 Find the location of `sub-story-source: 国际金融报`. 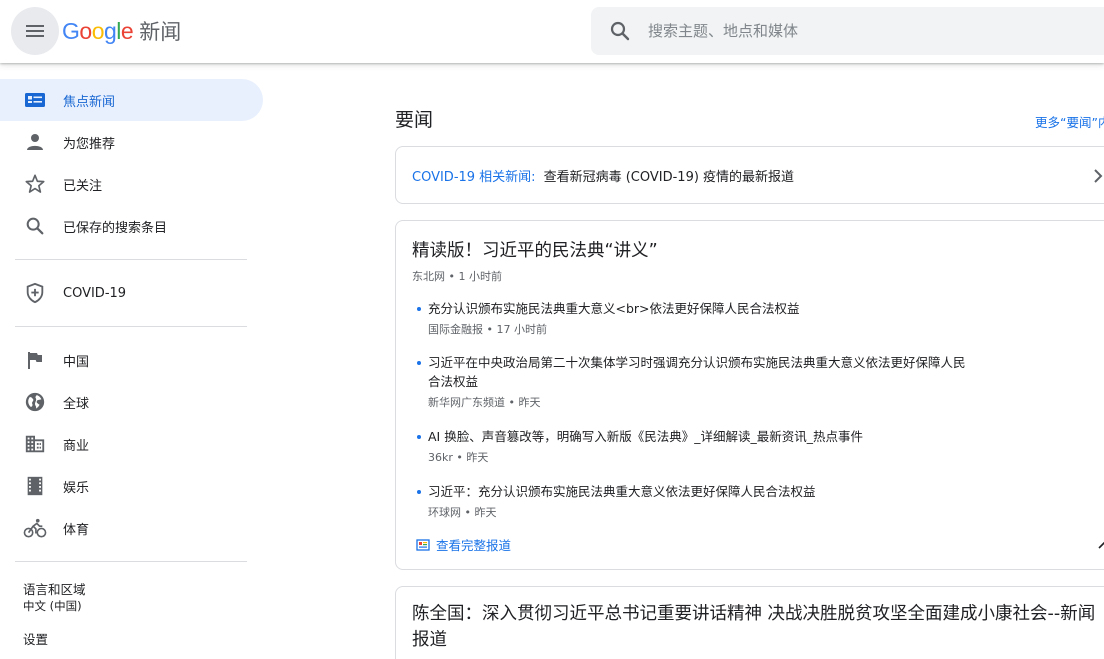

sub-story-source: 国际金融报 is located at coordinates (455, 329).